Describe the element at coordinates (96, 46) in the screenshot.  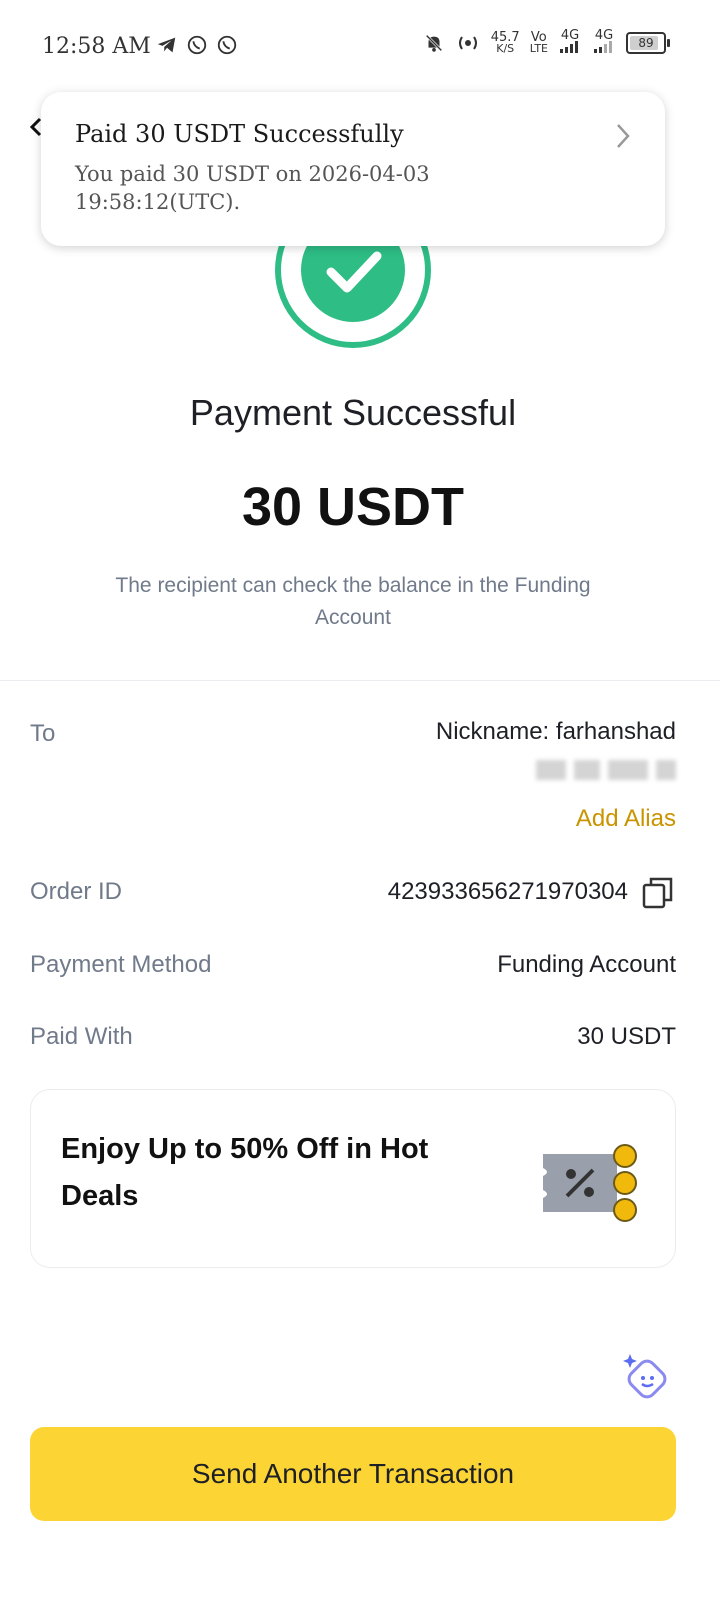
I see `status-time: 12:58 AM` at that location.